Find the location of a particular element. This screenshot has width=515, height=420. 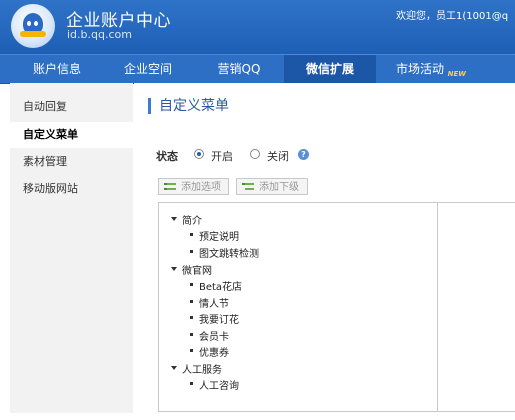

nav-item-enterprise-space: 企业空间 is located at coordinates (148, 69).